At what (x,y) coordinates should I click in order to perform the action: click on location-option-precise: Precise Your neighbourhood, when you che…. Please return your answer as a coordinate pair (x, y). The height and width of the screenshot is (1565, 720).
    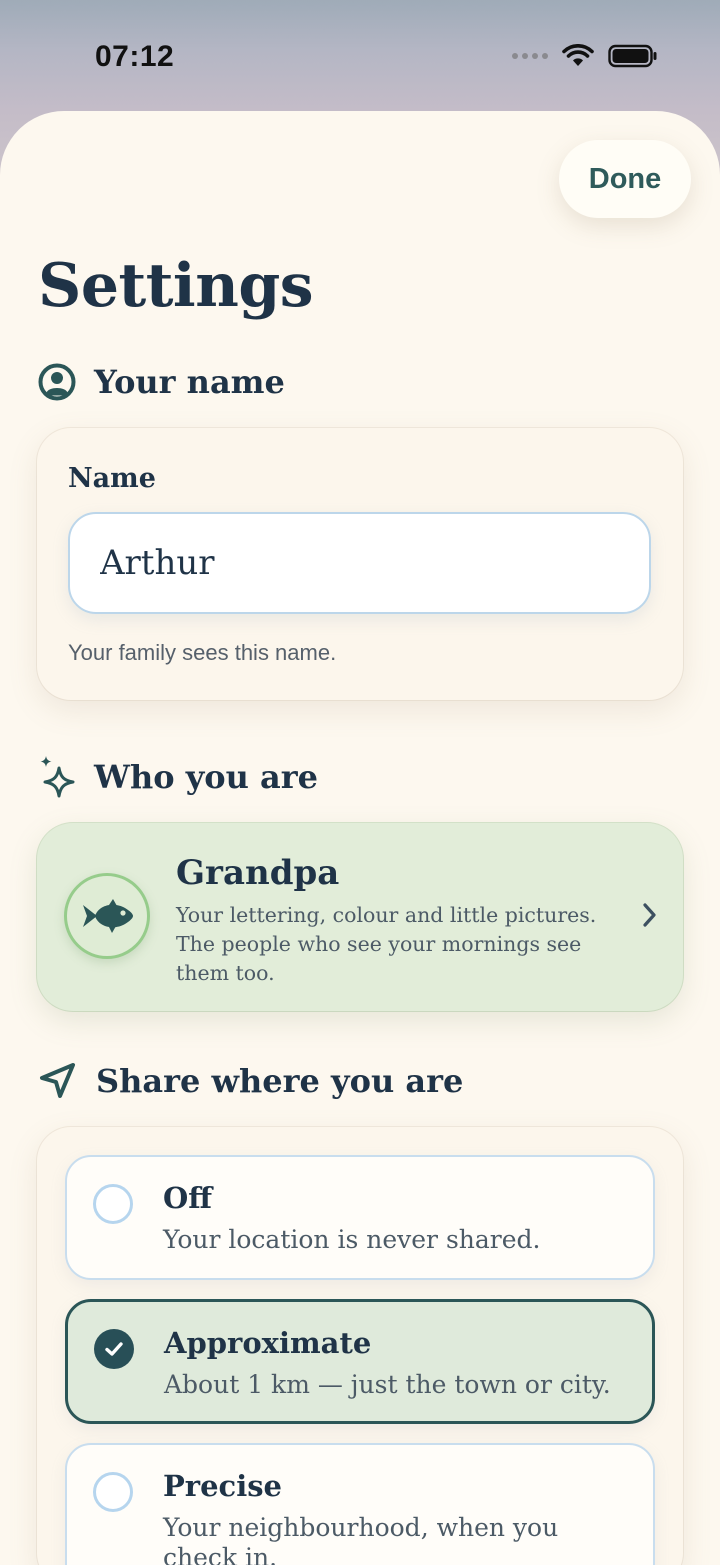
    Looking at the image, I should click on (360, 1504).